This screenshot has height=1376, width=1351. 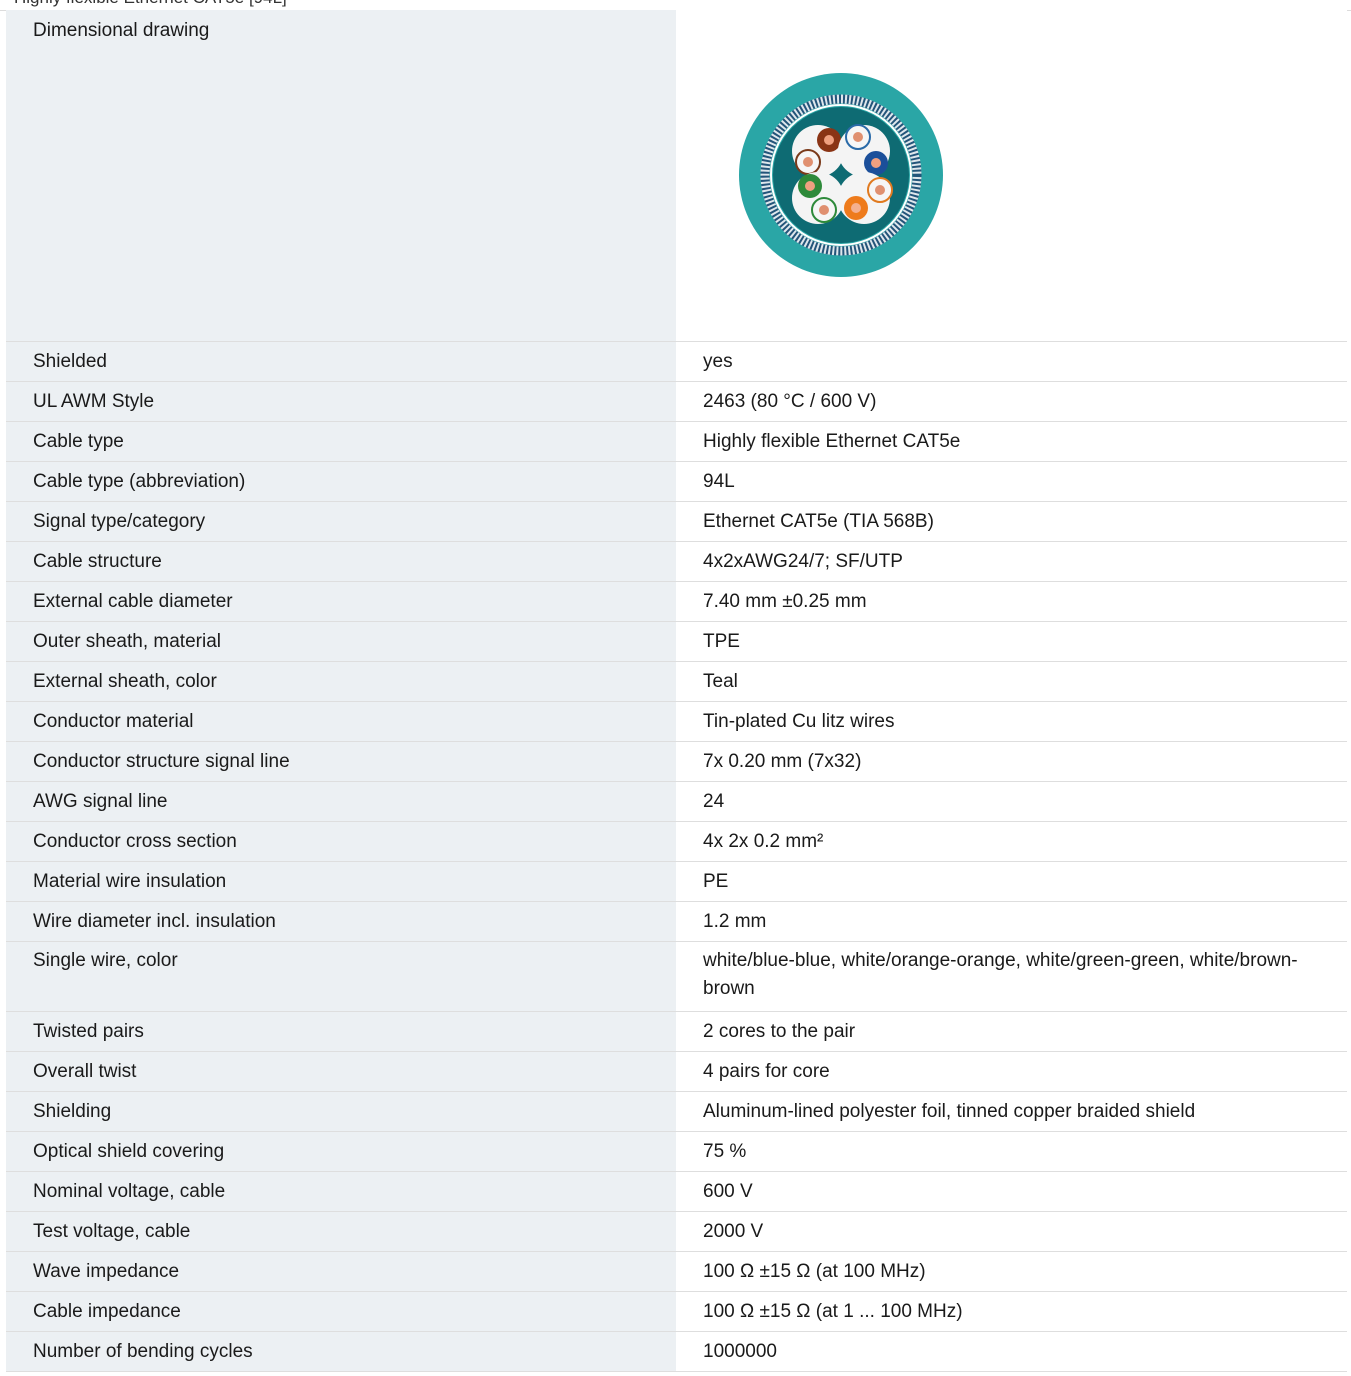 What do you see at coordinates (341, 721) in the screenshot?
I see `spec-label: Conductor material` at bounding box center [341, 721].